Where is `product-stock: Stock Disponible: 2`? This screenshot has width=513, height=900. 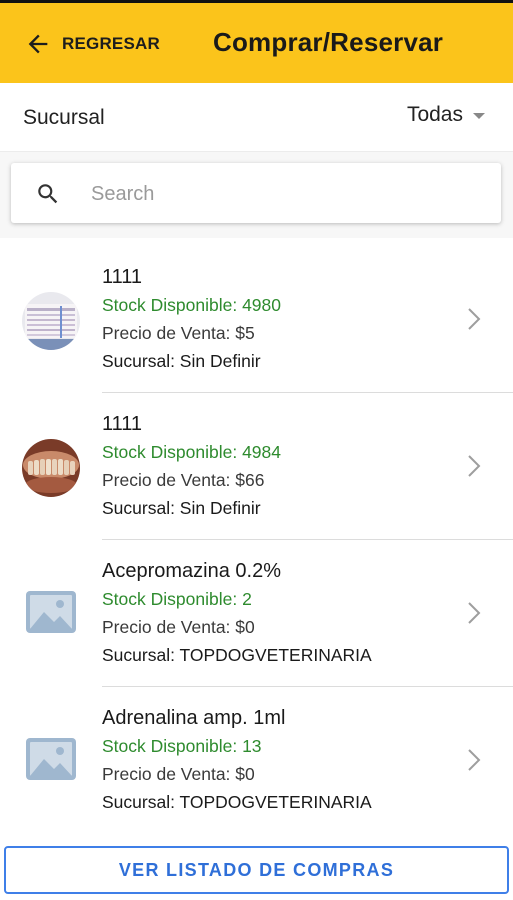
product-stock: Stock Disponible: 2 is located at coordinates (177, 599).